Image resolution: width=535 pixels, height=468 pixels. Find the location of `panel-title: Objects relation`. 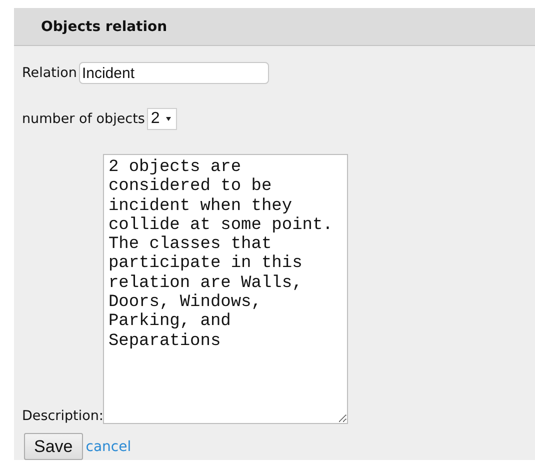

panel-title: Objects relation is located at coordinates (104, 26).